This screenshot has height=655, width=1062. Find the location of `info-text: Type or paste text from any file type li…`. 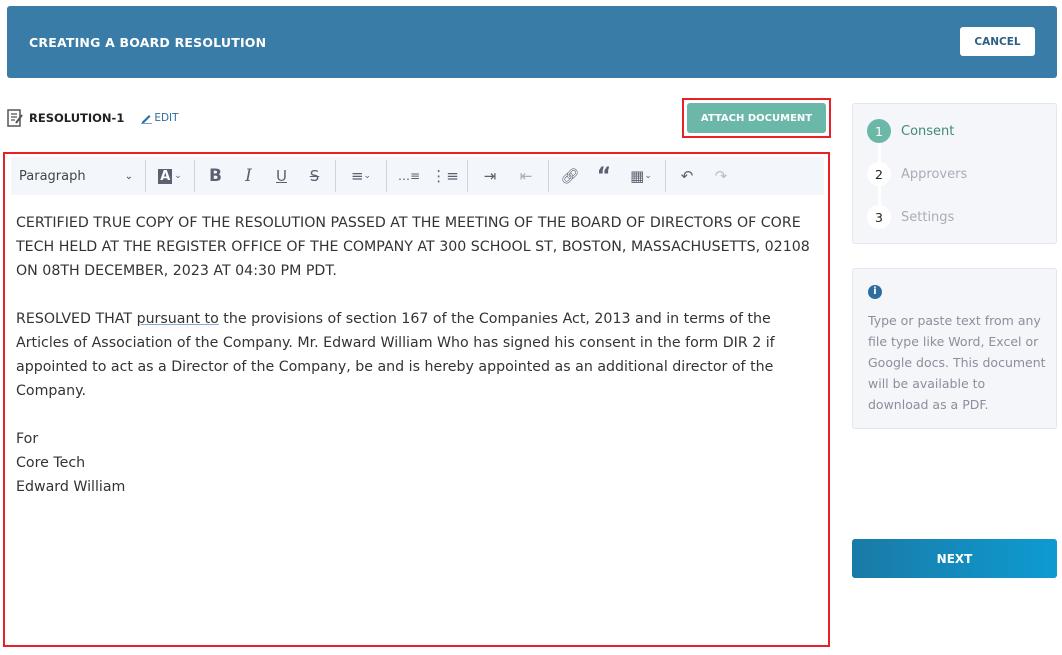

info-text: Type or paste text from any file type li… is located at coordinates (957, 362).